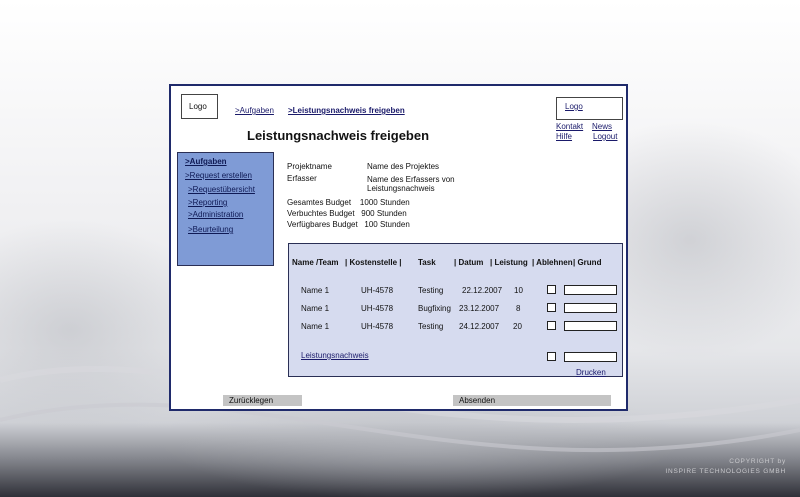 This screenshot has width=800, height=497. Describe the element at coordinates (373, 262) in the screenshot. I see `header-kostenstelle: | Kostenstelle |` at that location.